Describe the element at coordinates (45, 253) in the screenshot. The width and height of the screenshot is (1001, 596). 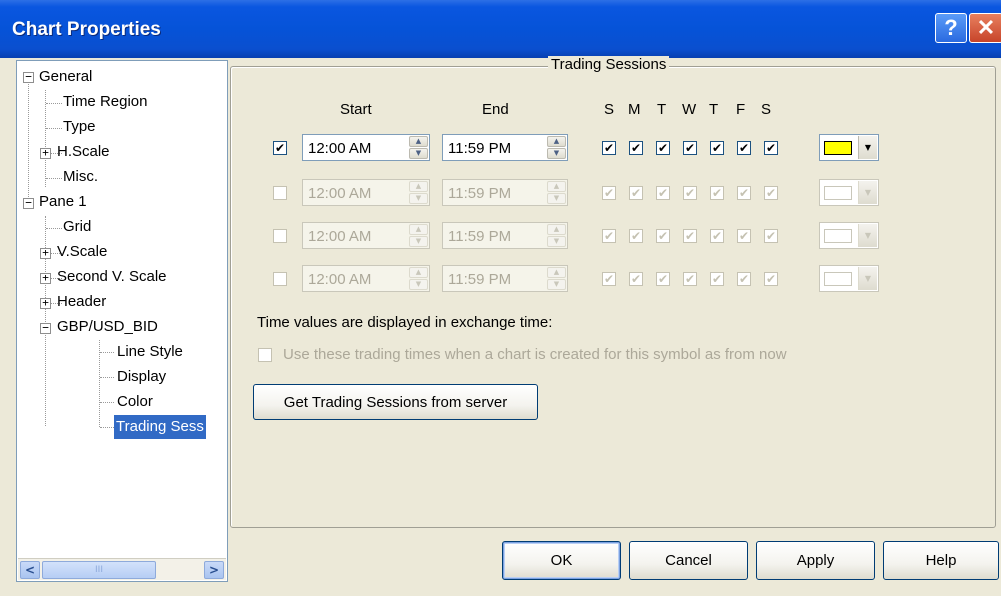
I see `expand-vscale-icon: +` at that location.